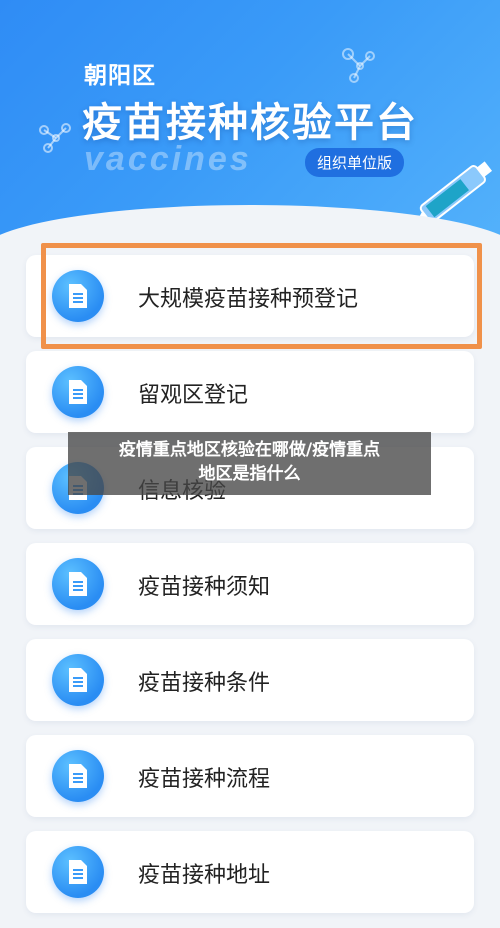 This screenshot has height=928, width=500. I want to click on caption-line-2: 地区是指什么, so click(249, 474).